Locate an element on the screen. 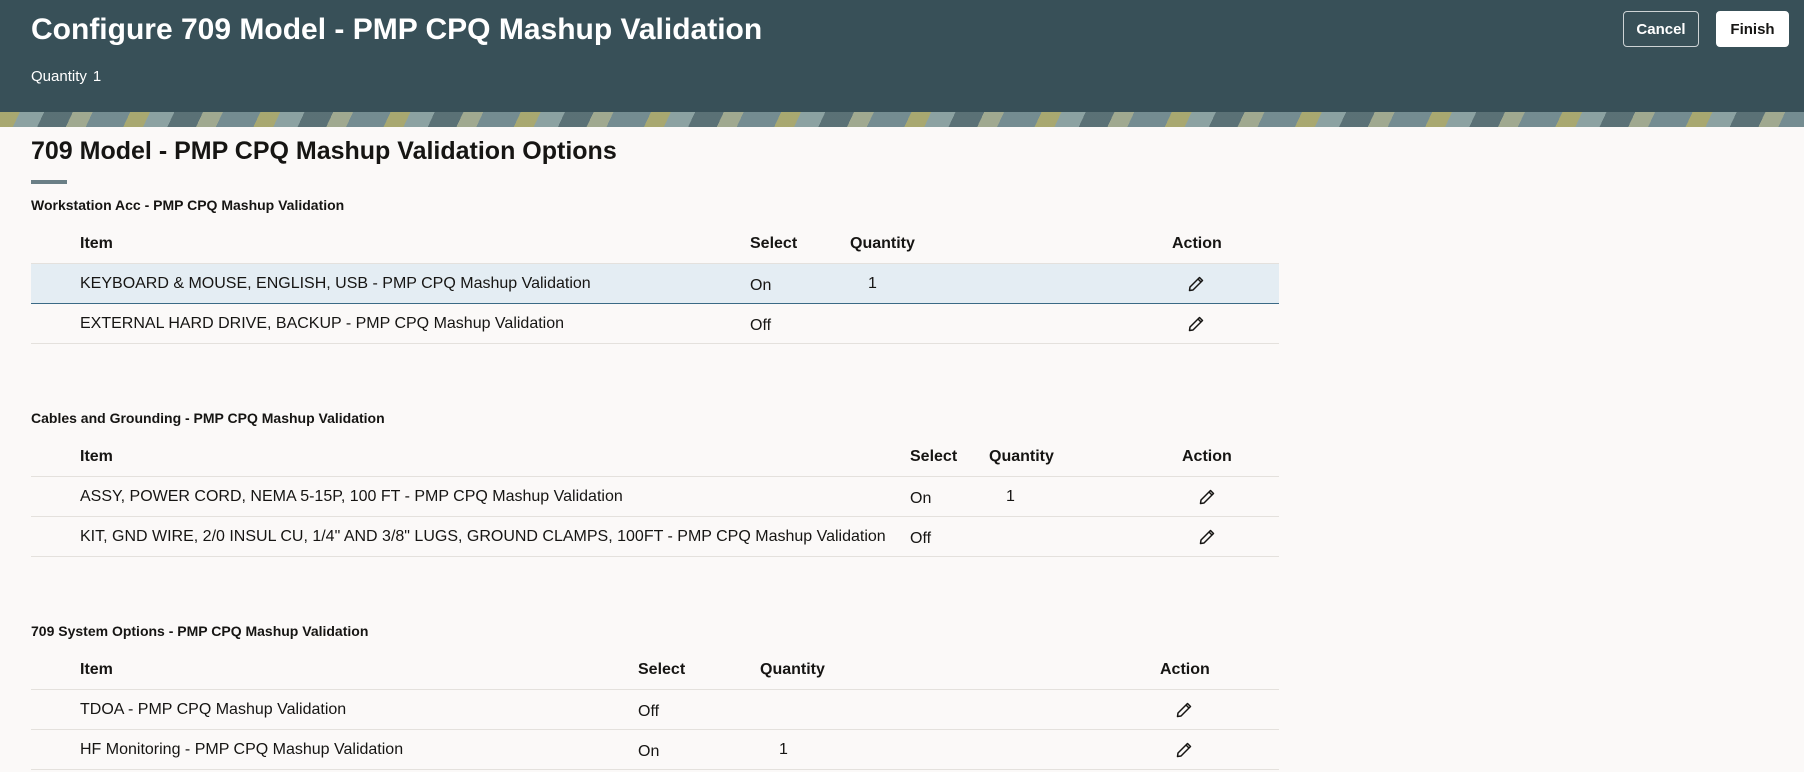  table-row: TDOA - PMP CPQ Mashup Validation Off is located at coordinates (655, 710).